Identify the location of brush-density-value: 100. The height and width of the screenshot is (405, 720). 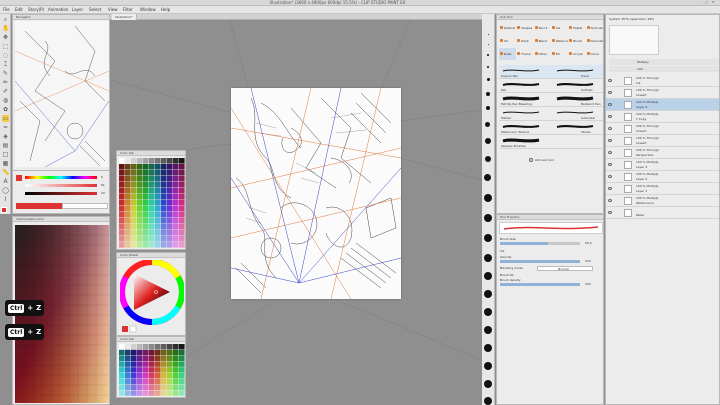
(588, 284).